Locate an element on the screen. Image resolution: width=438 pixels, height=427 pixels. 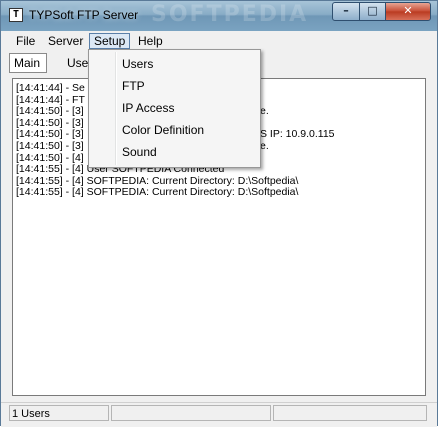
menu-setup: Setup is located at coordinates (110, 41).